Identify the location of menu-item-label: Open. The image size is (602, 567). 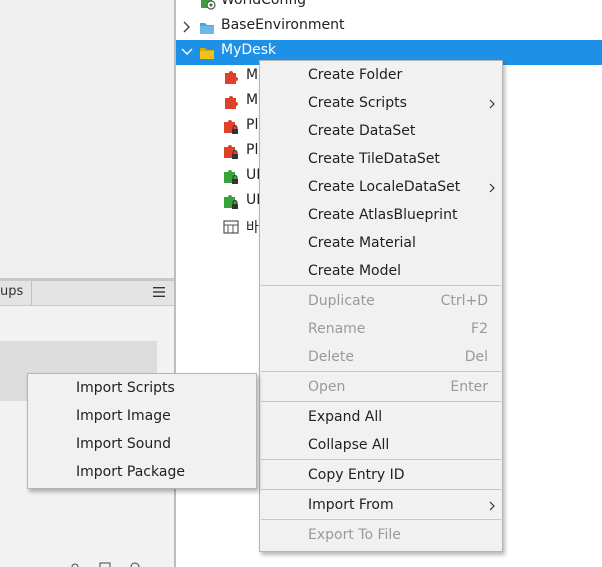
(327, 387).